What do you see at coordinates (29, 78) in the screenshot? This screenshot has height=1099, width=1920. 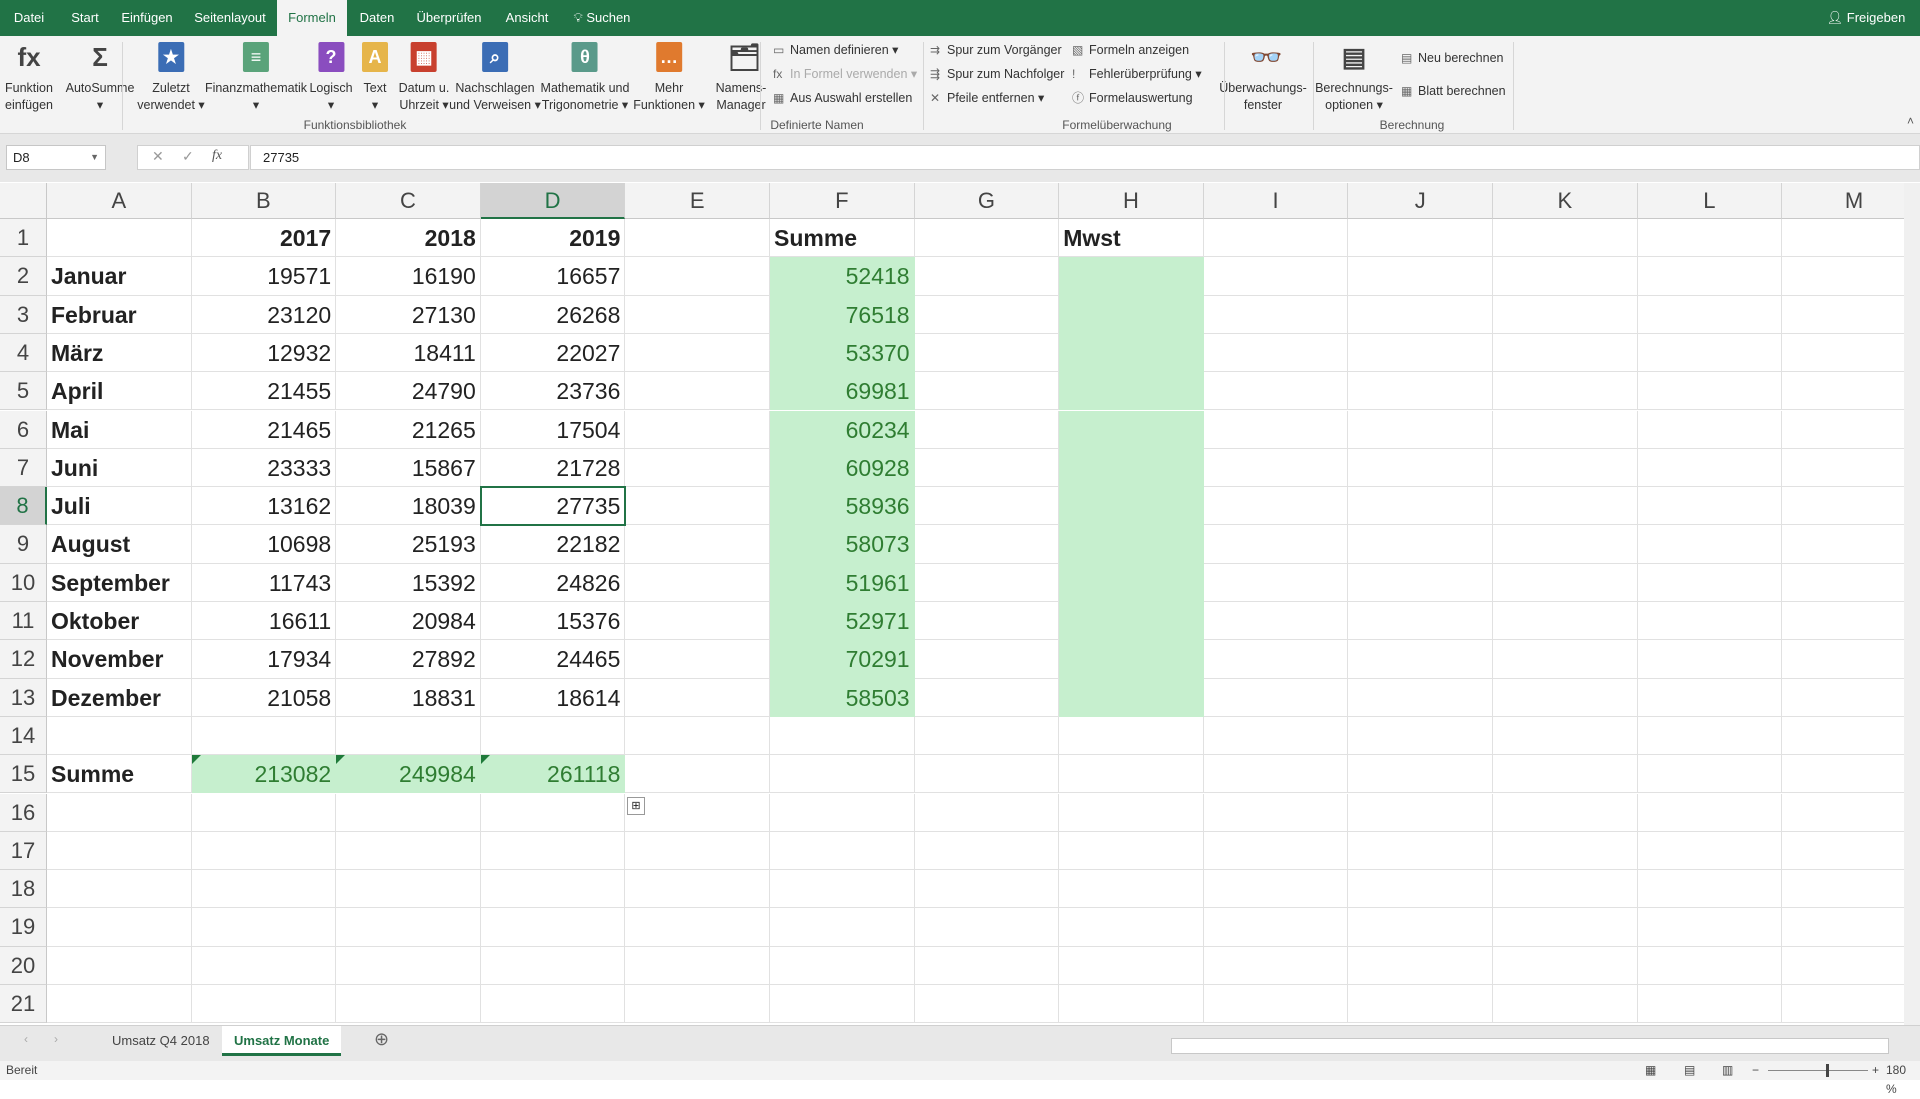 I see `ribbon-button-0: fx Funktion einfügen` at bounding box center [29, 78].